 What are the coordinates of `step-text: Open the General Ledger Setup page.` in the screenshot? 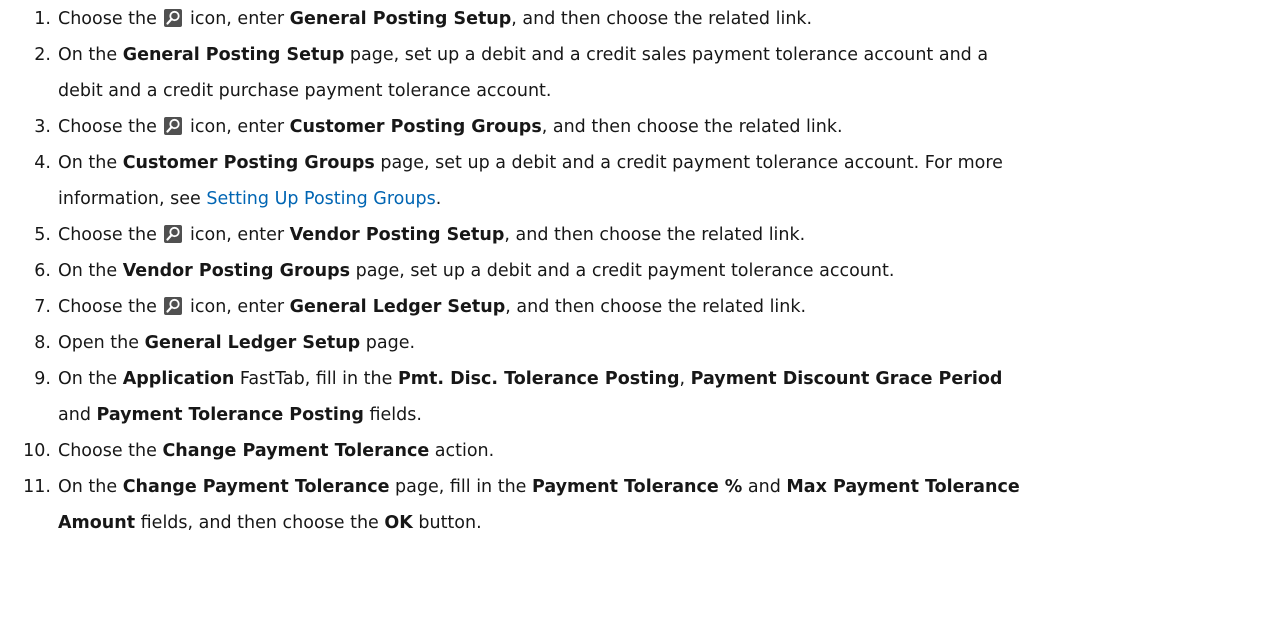 It's located at (658, 343).